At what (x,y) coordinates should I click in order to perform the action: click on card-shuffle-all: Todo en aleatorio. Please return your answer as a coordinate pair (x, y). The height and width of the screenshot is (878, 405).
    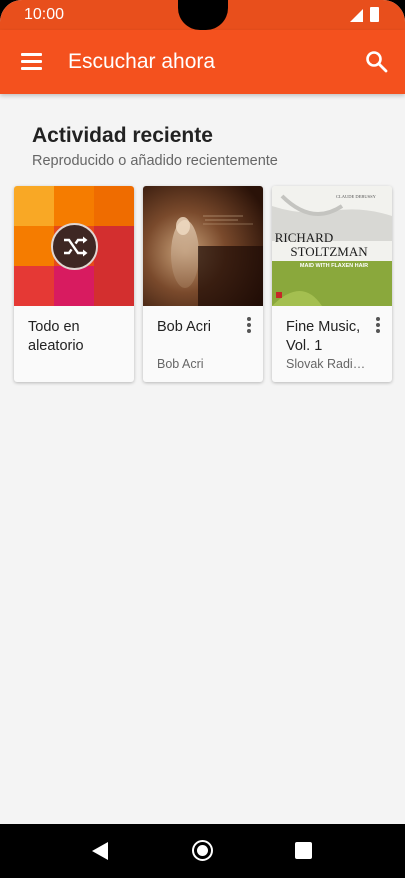
    Looking at the image, I should click on (74, 284).